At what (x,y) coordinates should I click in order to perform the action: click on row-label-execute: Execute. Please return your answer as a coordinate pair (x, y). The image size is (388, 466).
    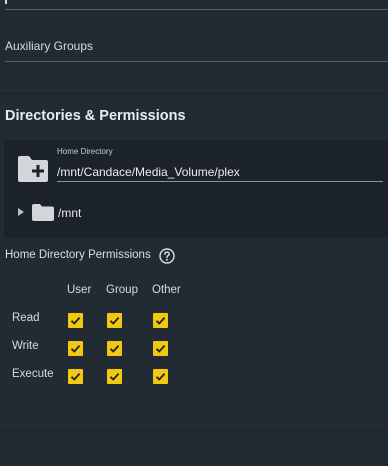
    Looking at the image, I should click on (33, 374).